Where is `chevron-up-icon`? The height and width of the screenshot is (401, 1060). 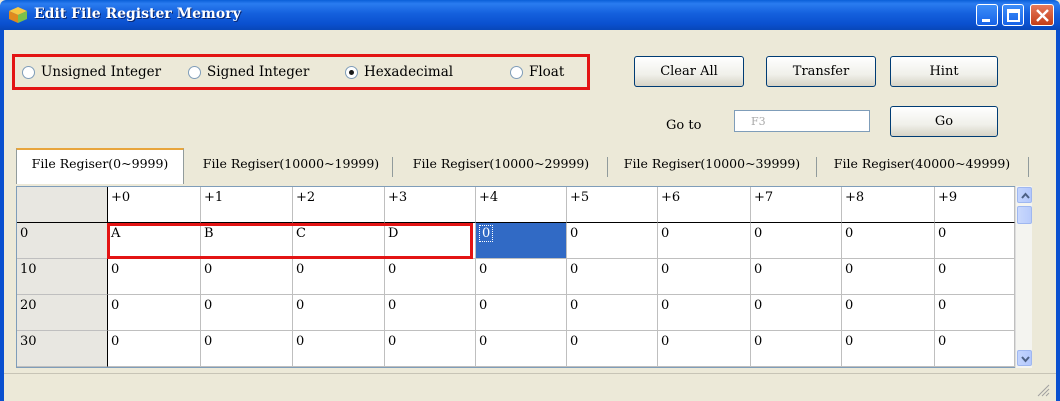
chevron-up-icon is located at coordinates (1025, 195).